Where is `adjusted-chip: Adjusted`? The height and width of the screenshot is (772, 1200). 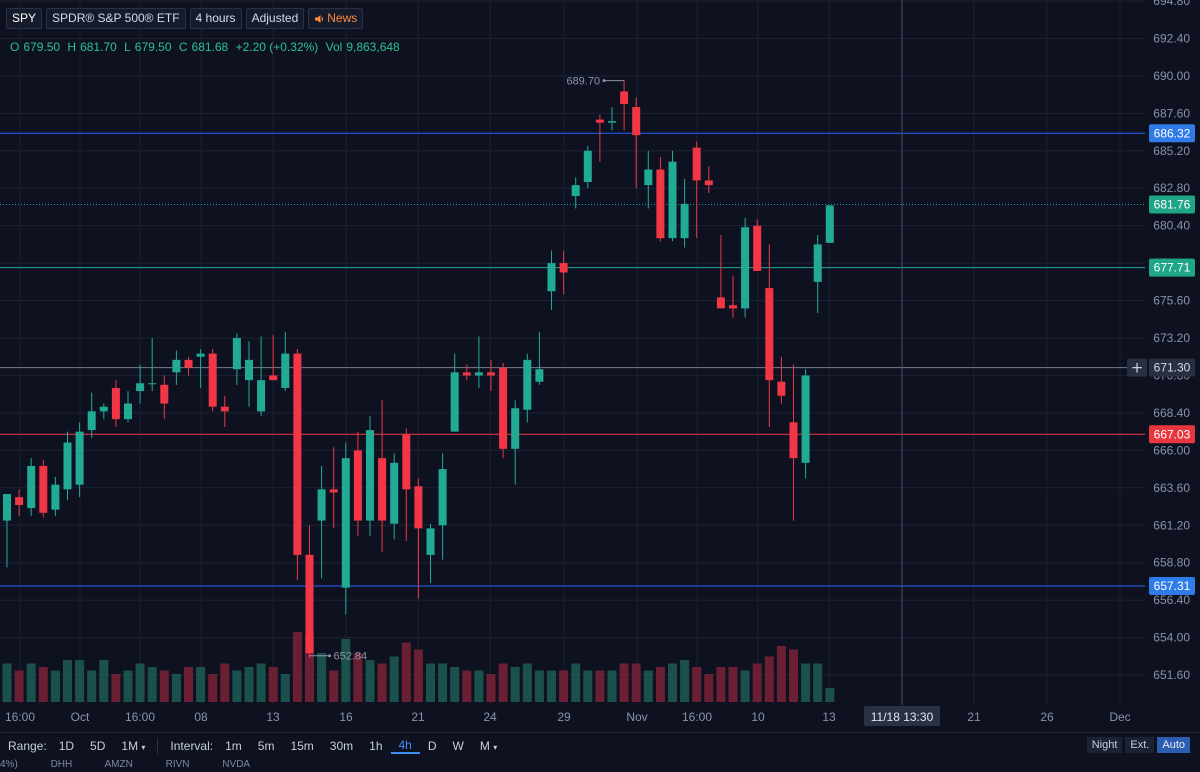
adjusted-chip: Adjusted is located at coordinates (275, 18).